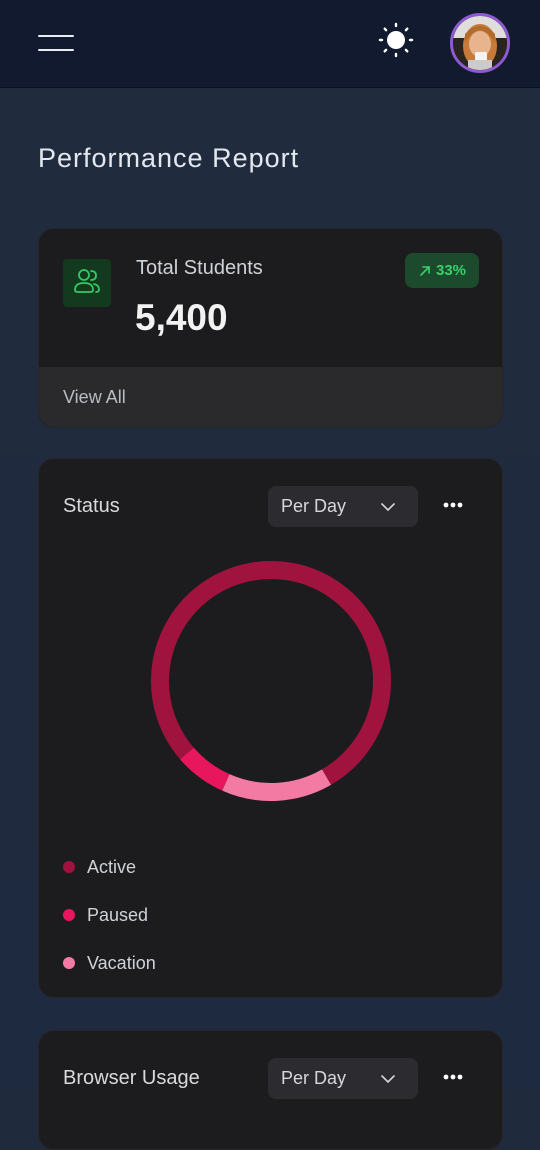 Image resolution: width=540 pixels, height=1150 pixels. Describe the element at coordinates (205, 769) in the screenshot. I see `donut-segment-paused` at that location.